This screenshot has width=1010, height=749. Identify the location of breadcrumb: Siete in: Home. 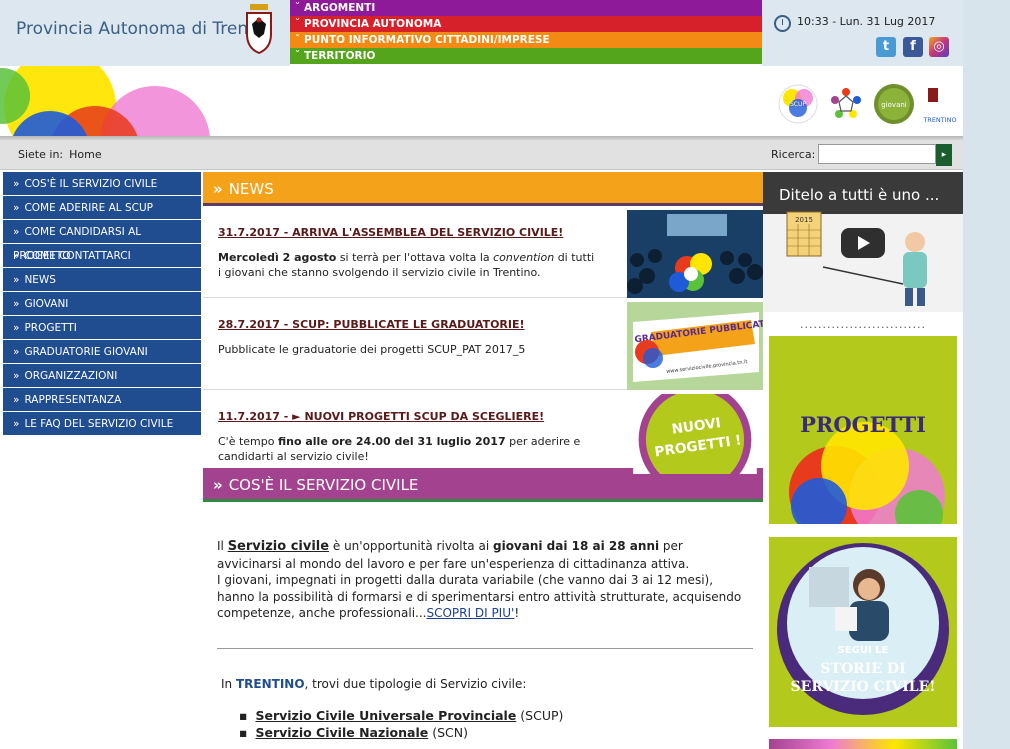
(60, 154).